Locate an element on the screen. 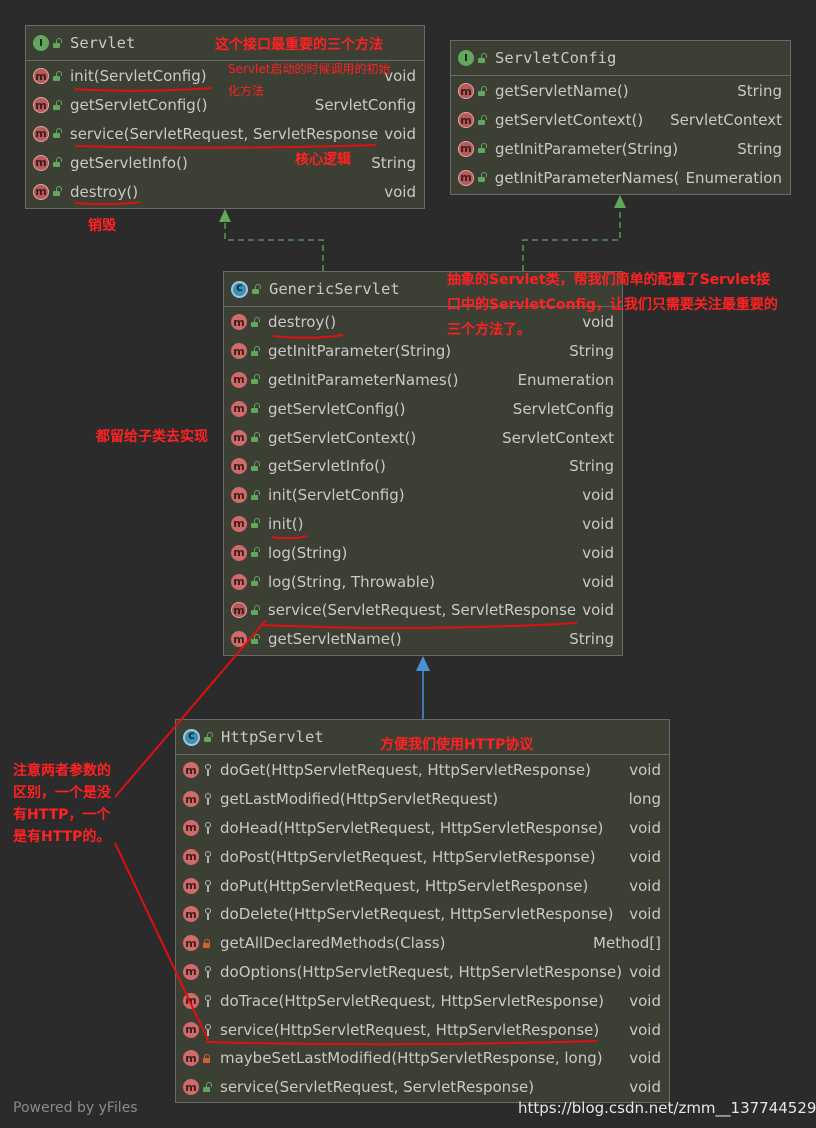 The image size is (816, 1128). init-annotation: Servlet启动的时候调用的初始化方法 is located at coordinates (309, 80).